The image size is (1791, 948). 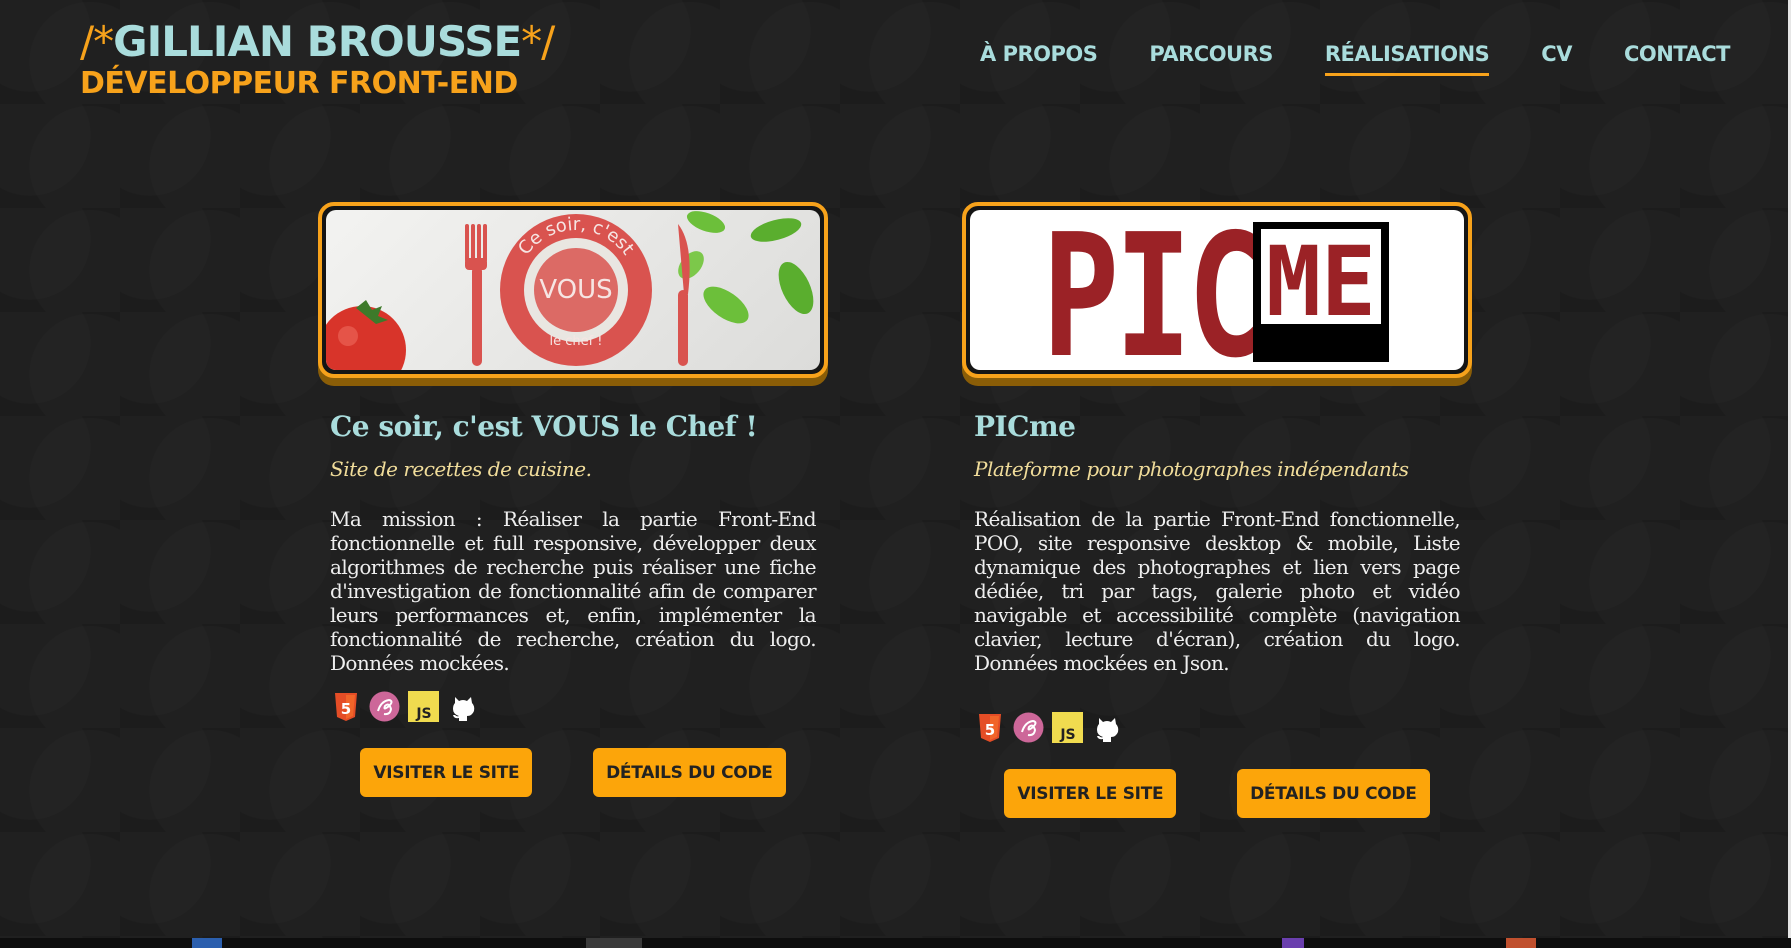 I want to click on logo-name: GILLIAN BROUSSE, so click(x=317, y=41).